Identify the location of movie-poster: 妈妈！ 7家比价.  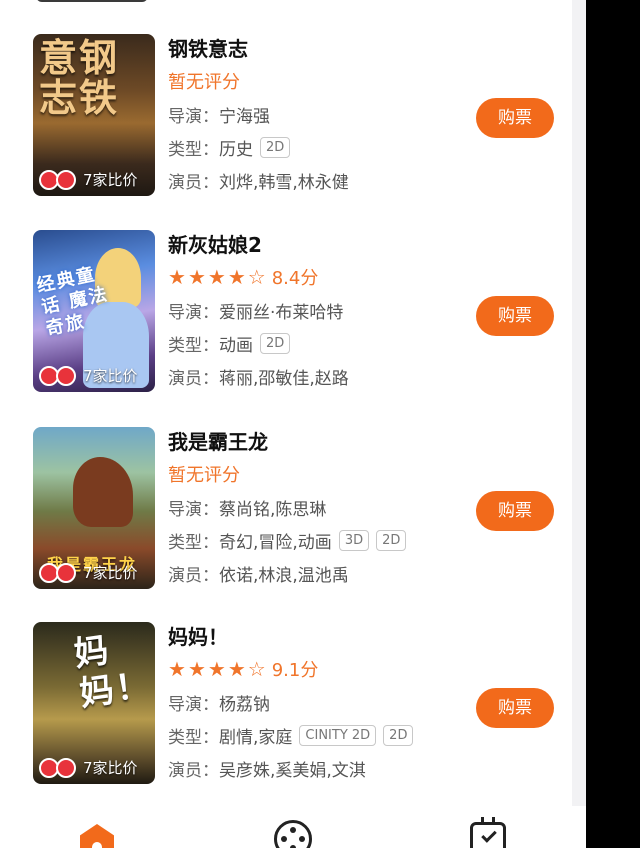
(94, 703).